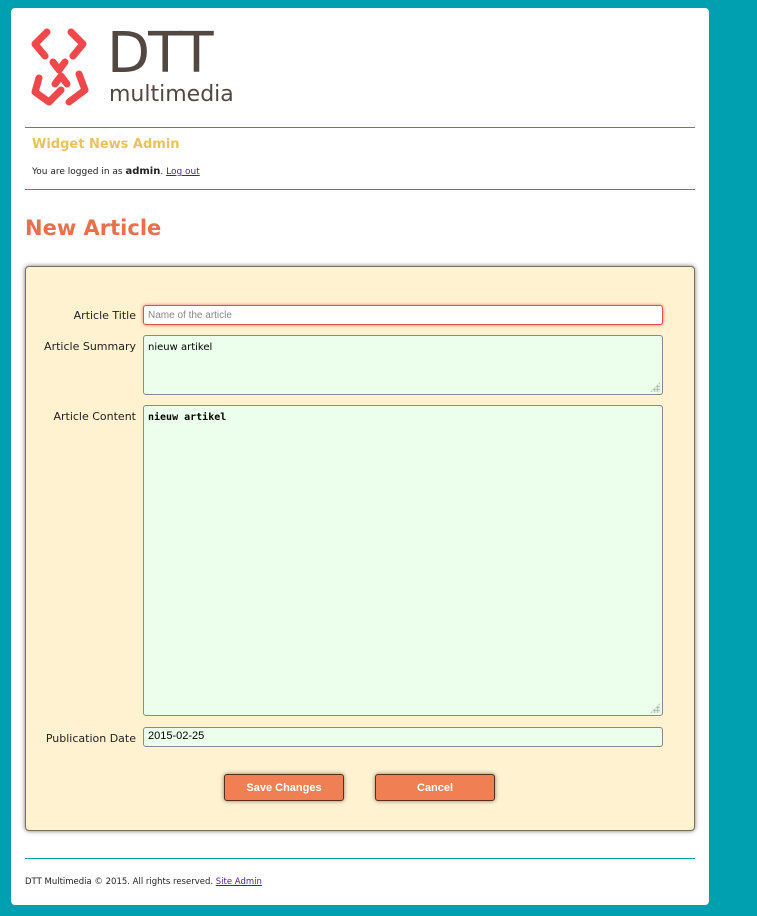  What do you see at coordinates (60, 67) in the screenshot?
I see `logo-mark-icon` at bounding box center [60, 67].